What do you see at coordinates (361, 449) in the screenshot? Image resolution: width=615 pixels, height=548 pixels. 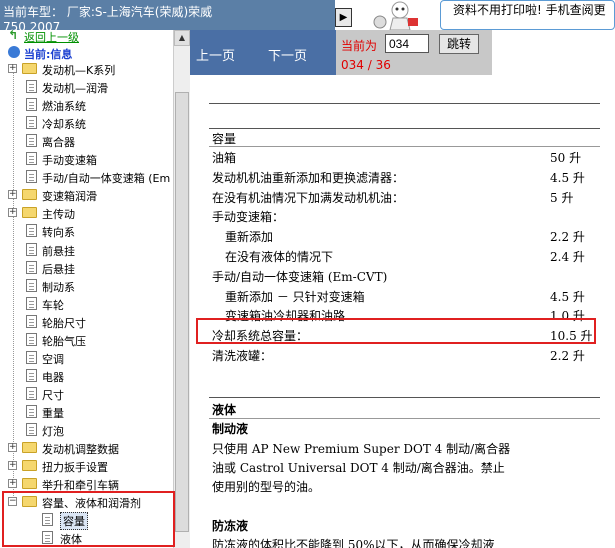 I see `brake-fluid-text: 只使用 AP New Premium Super DOT 4 制动/离合器` at bounding box center [361, 449].